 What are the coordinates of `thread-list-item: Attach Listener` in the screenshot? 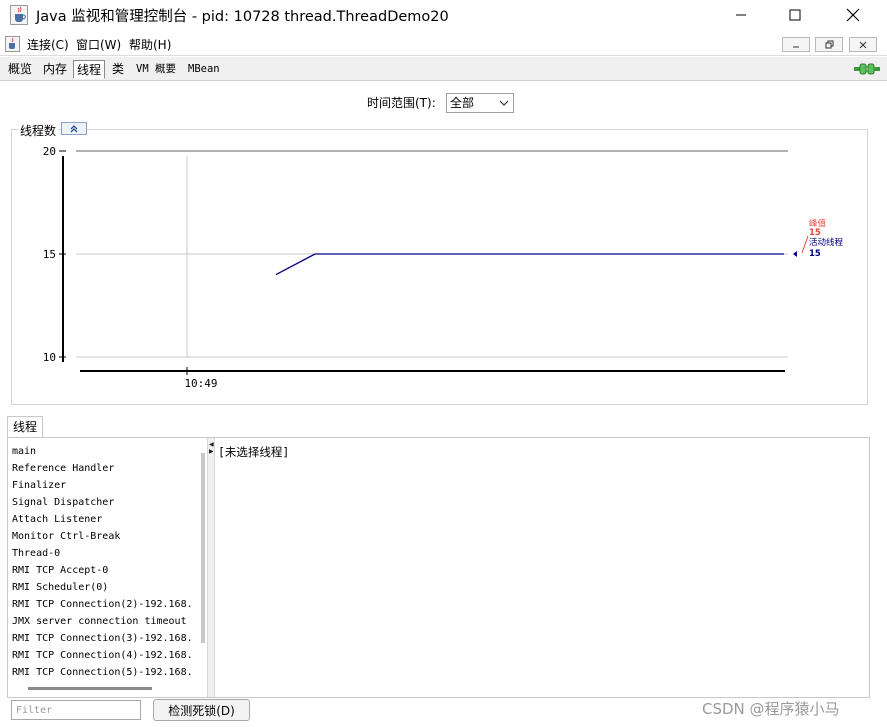 It's located at (106, 519).